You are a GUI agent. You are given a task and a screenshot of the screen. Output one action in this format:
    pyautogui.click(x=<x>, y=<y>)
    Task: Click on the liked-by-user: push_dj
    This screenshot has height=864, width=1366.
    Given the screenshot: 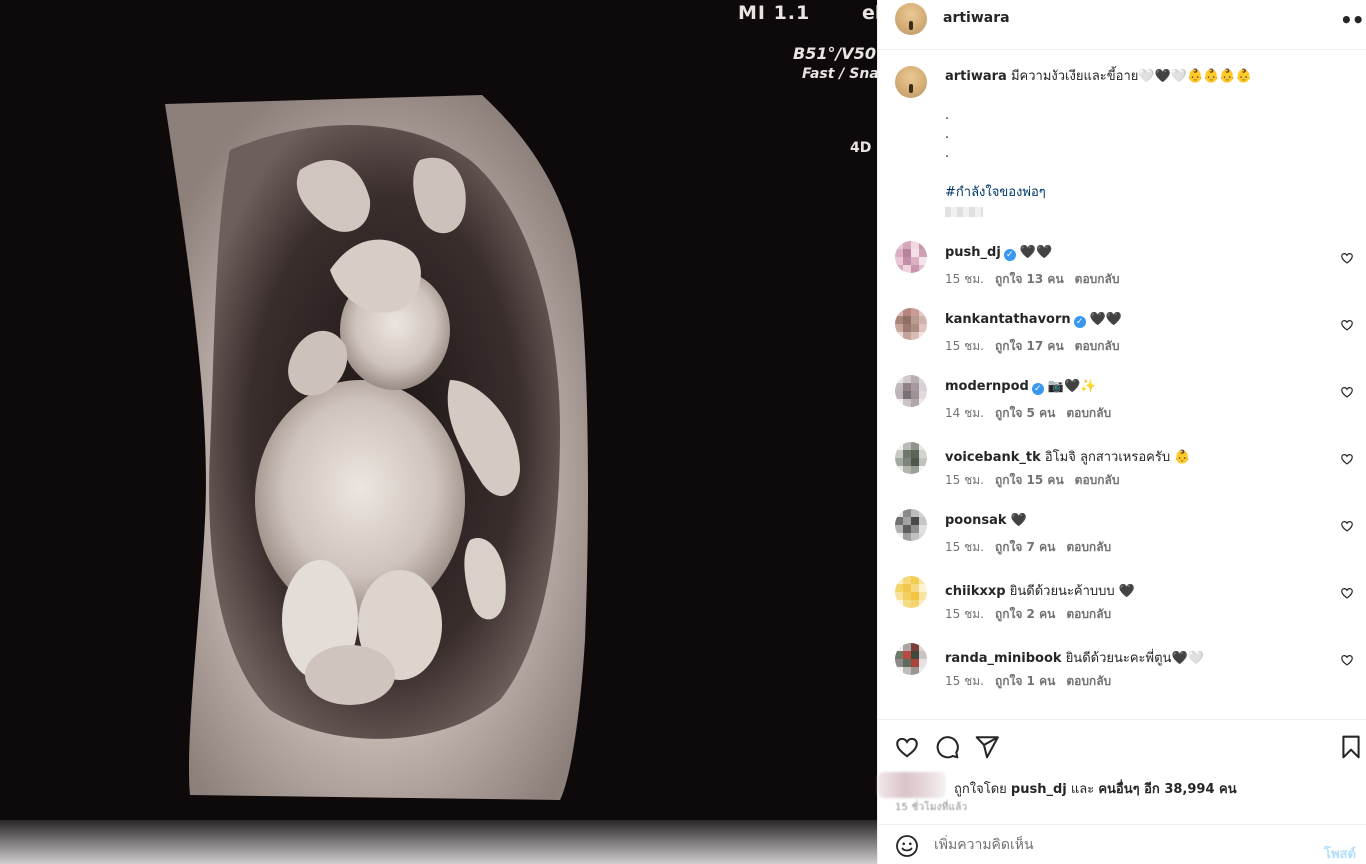 What is the action you would take?
    pyautogui.click(x=1039, y=789)
    